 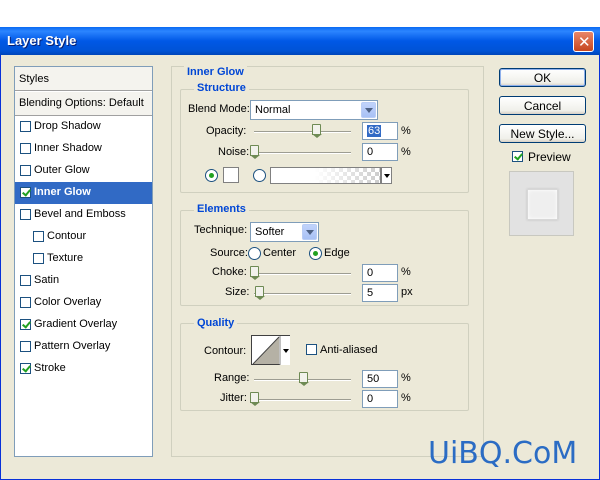 What do you see at coordinates (221, 209) in the screenshot?
I see `elements-title: Elements` at bounding box center [221, 209].